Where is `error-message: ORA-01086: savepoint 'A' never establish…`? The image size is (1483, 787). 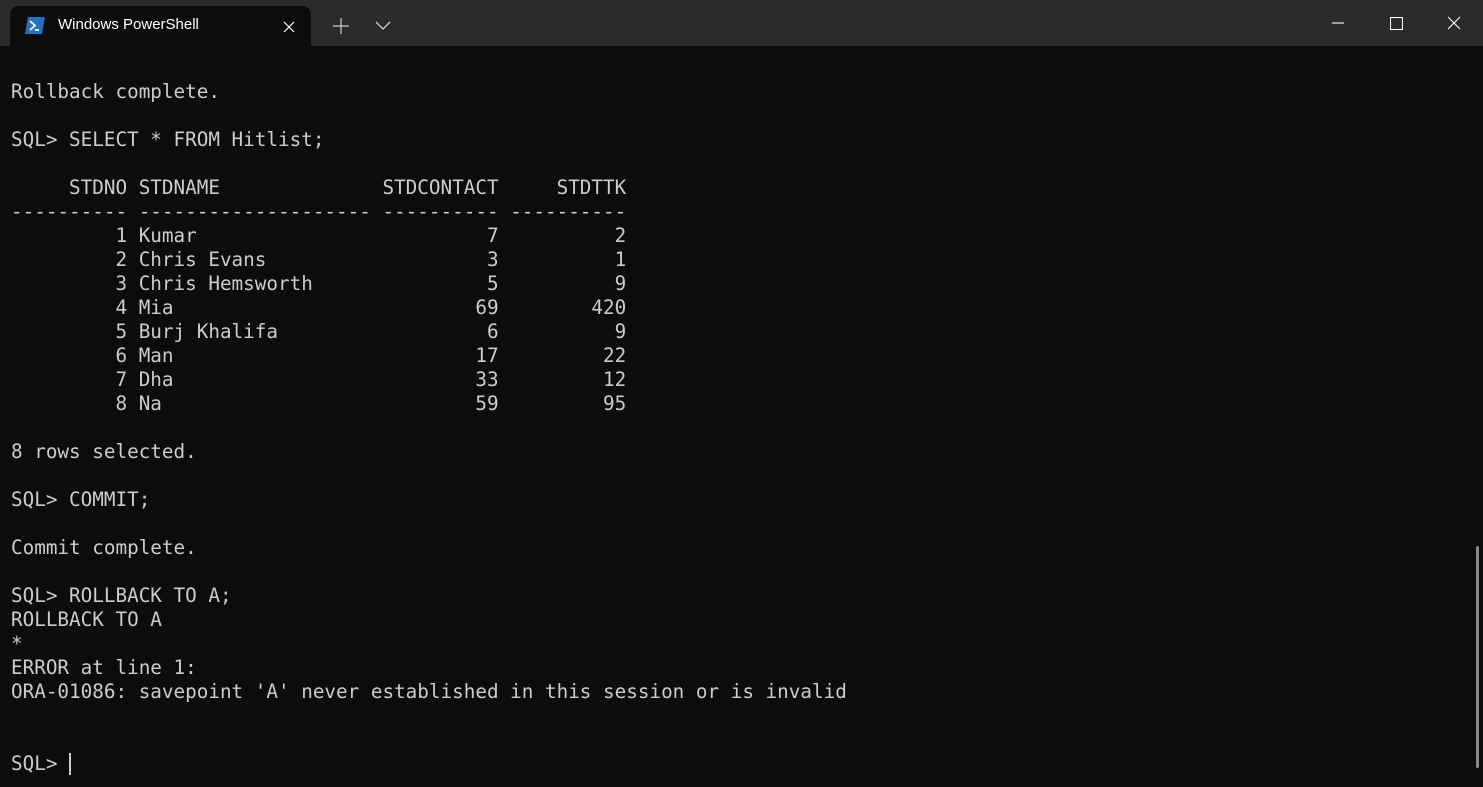
error-message: ORA-01086: savepoint 'A' never establish… is located at coordinates (429, 691).